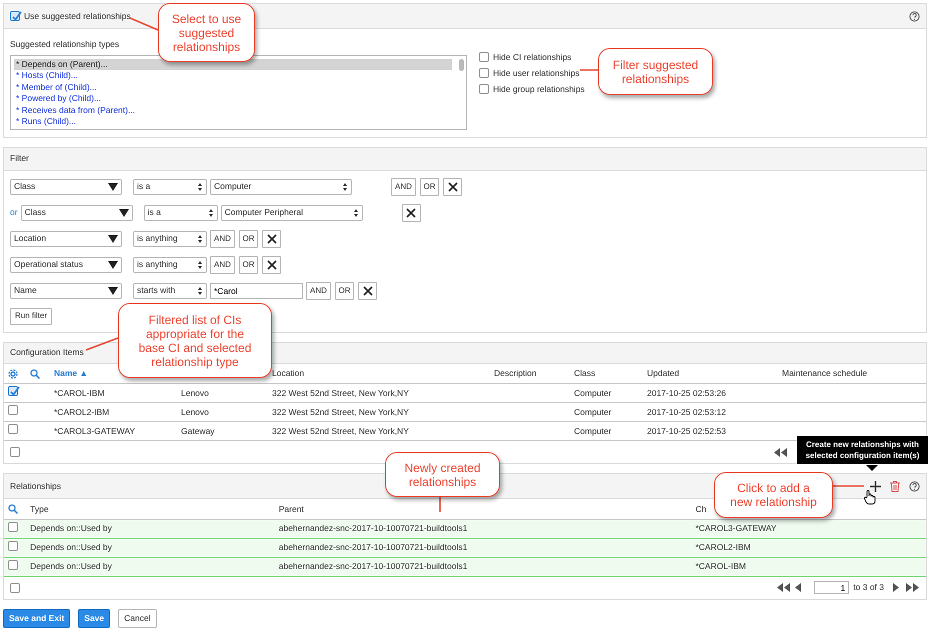 Image resolution: width=930 pixels, height=629 pixels. Describe the element at coordinates (720, 566) in the screenshot. I see `table-cell: *CAROL-IBM` at that location.